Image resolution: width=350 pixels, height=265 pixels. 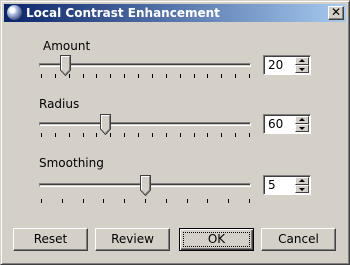 I want to click on smoothing-slider-ticks, so click(x=146, y=201).